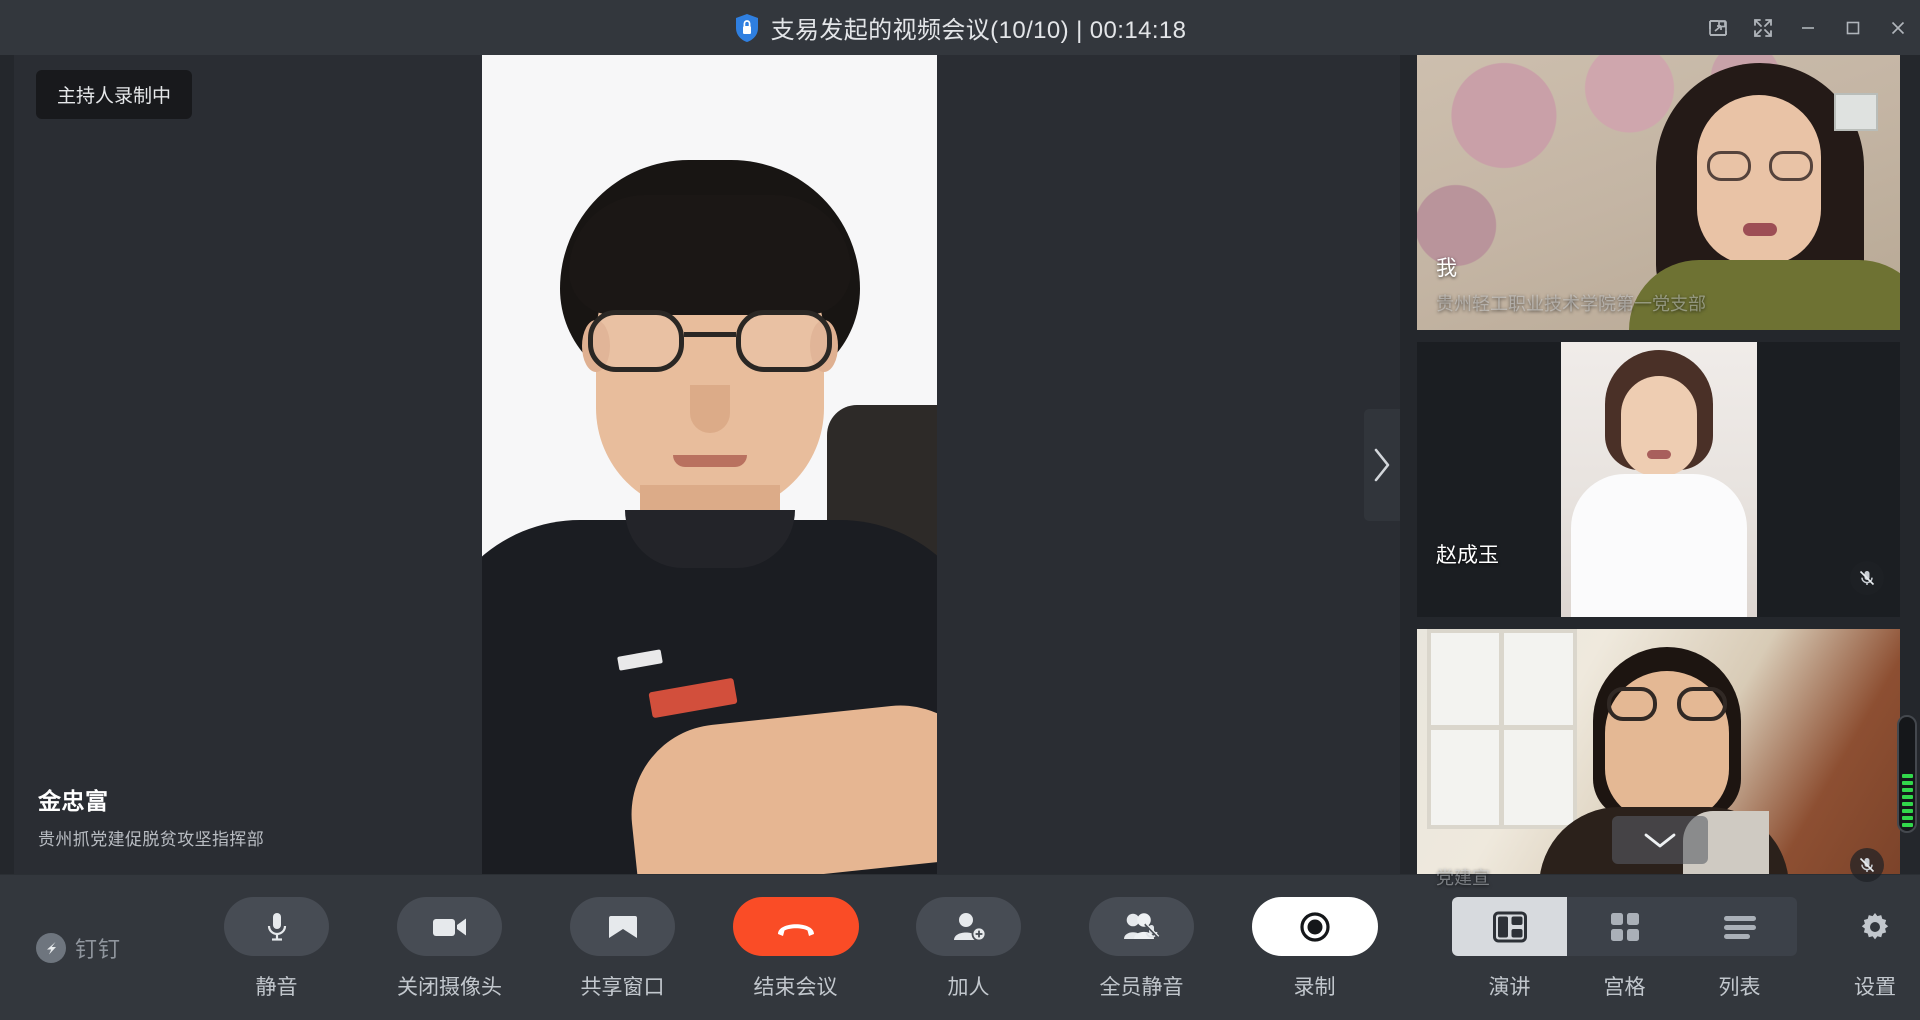 The image size is (1920, 1020). I want to click on record-icon, so click(1314, 926).